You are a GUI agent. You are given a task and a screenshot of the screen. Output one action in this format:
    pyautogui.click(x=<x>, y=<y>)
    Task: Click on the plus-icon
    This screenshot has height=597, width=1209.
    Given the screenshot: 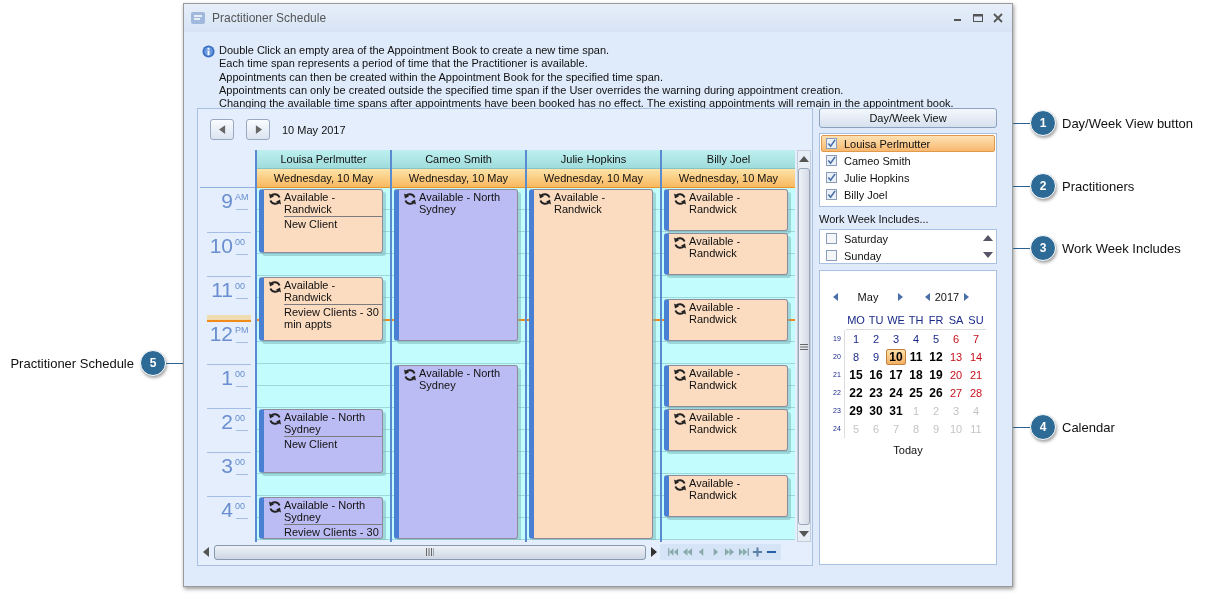 What is the action you would take?
    pyautogui.click(x=757, y=552)
    